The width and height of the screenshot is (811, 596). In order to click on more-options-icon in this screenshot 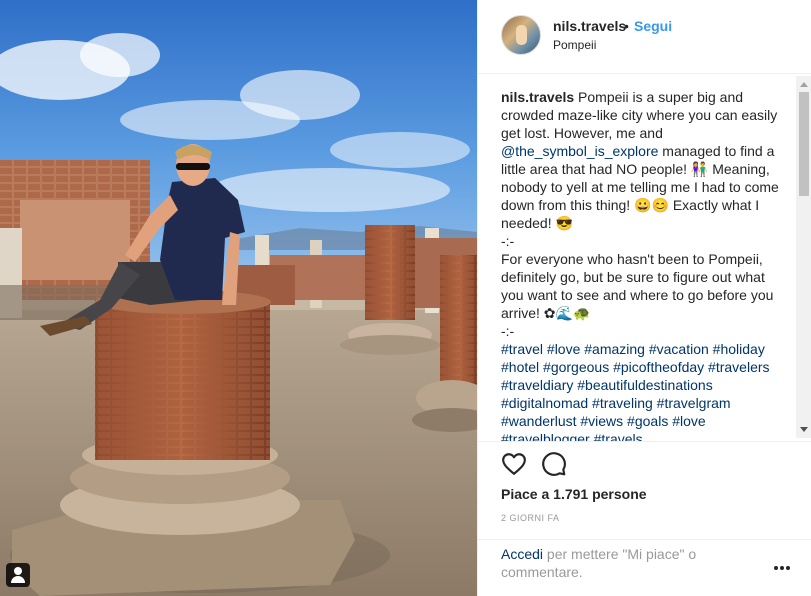, I will do `click(782, 569)`.